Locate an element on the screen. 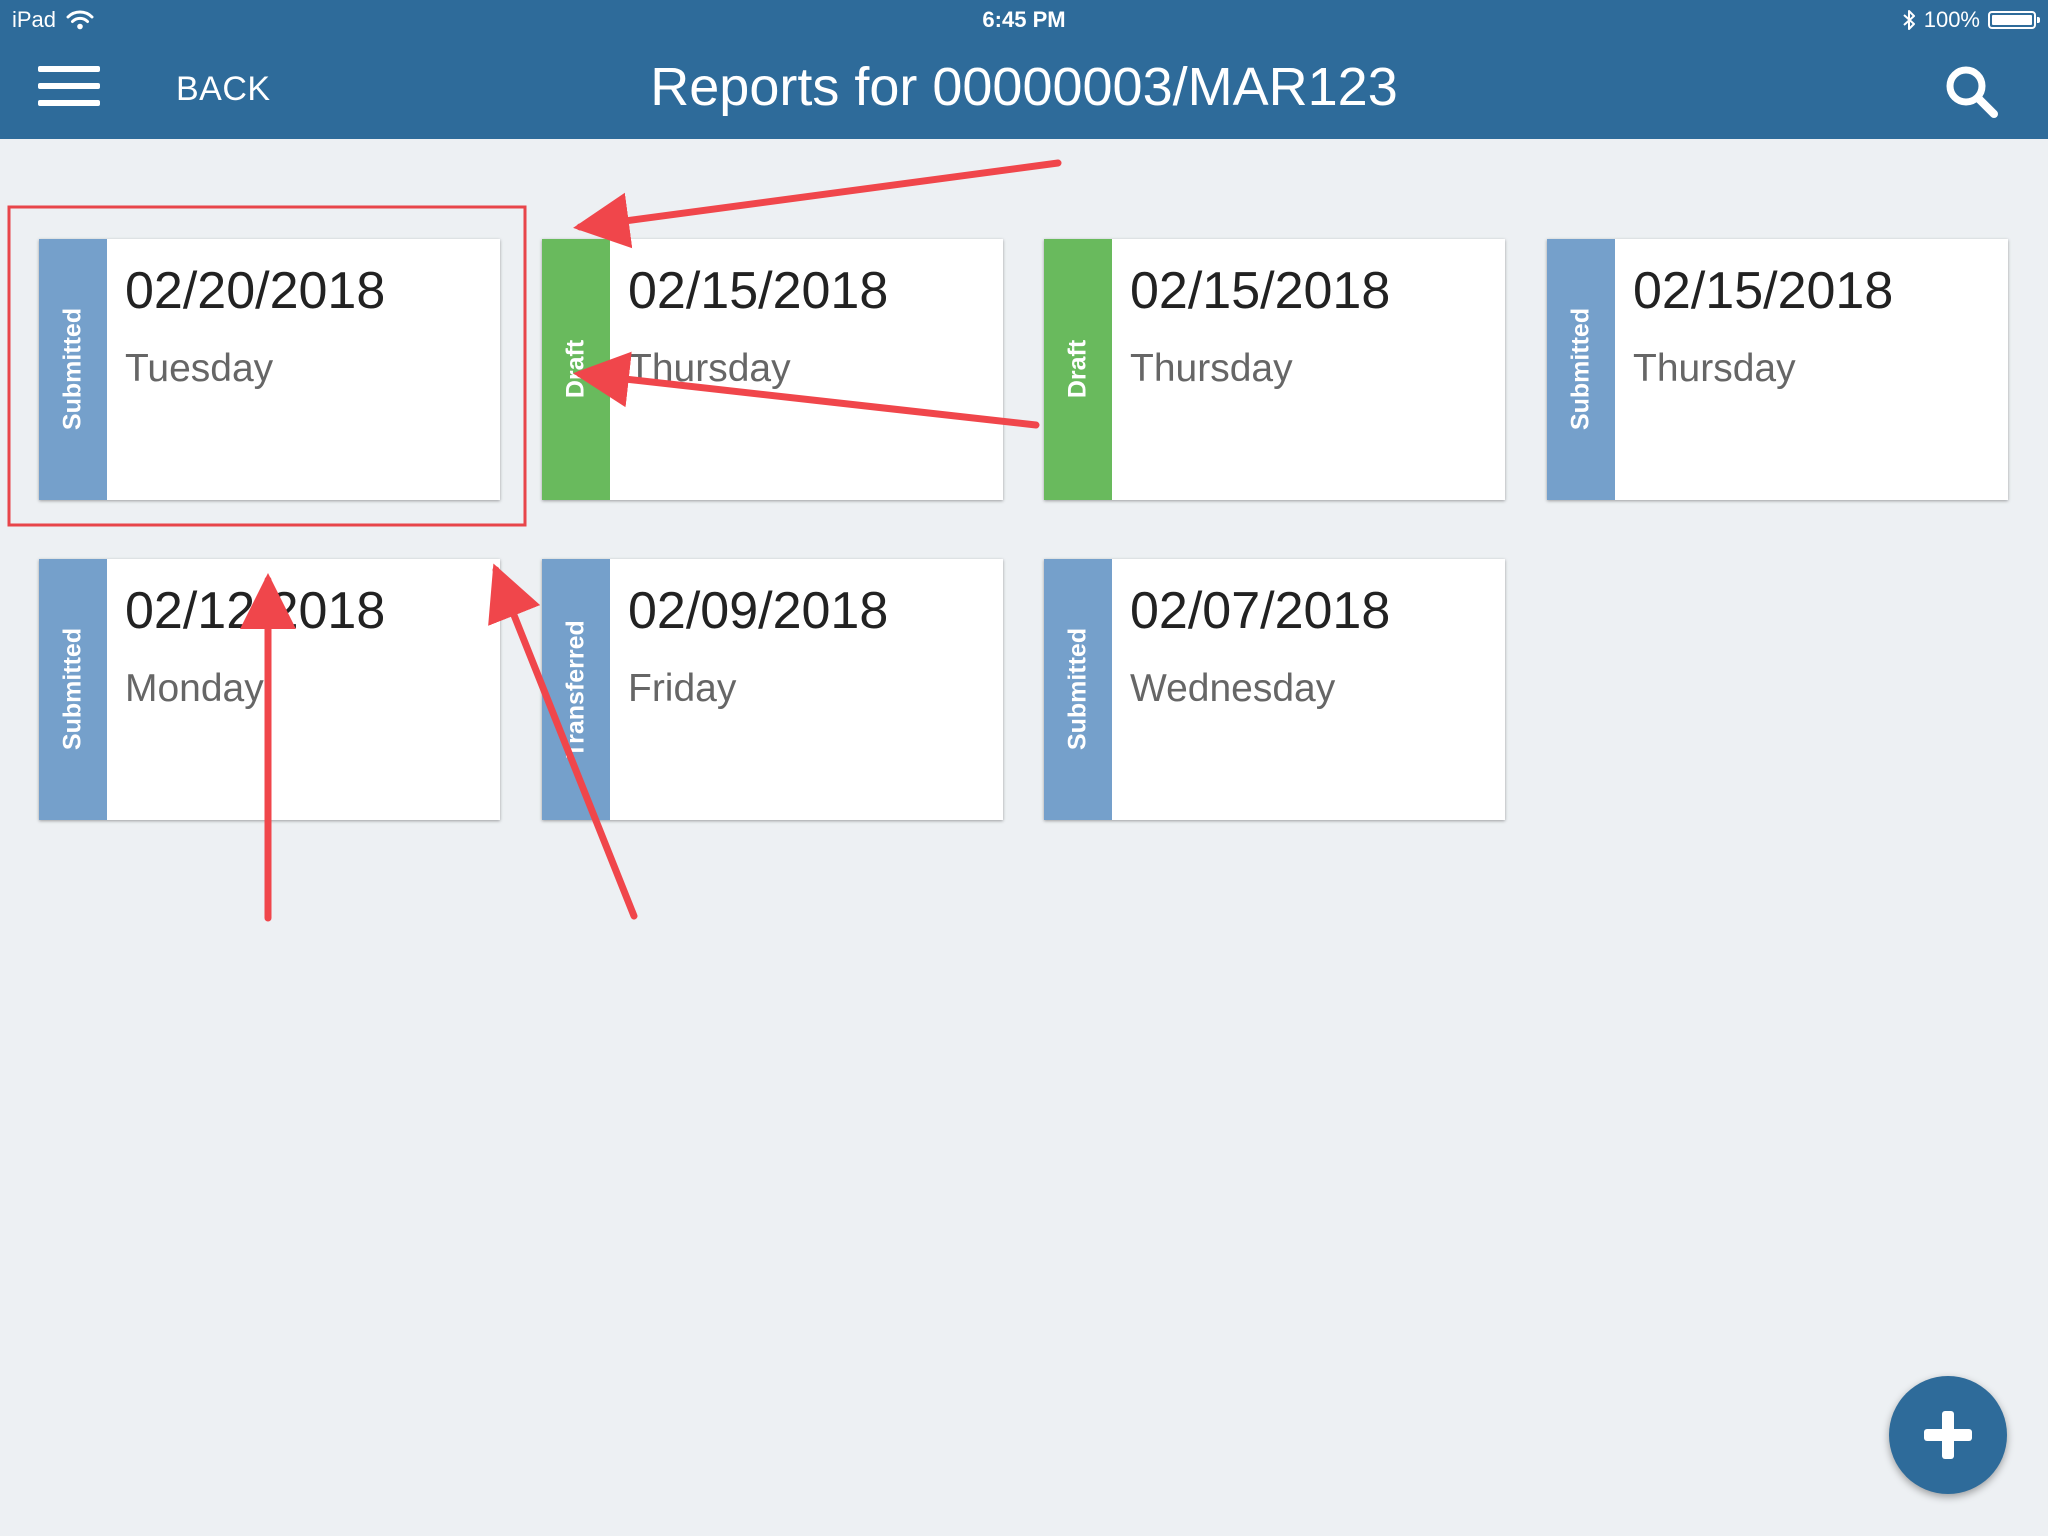 The height and width of the screenshot is (1536, 2048). report-card: Submitted 02/07/2018 Wednesday is located at coordinates (1274, 689).